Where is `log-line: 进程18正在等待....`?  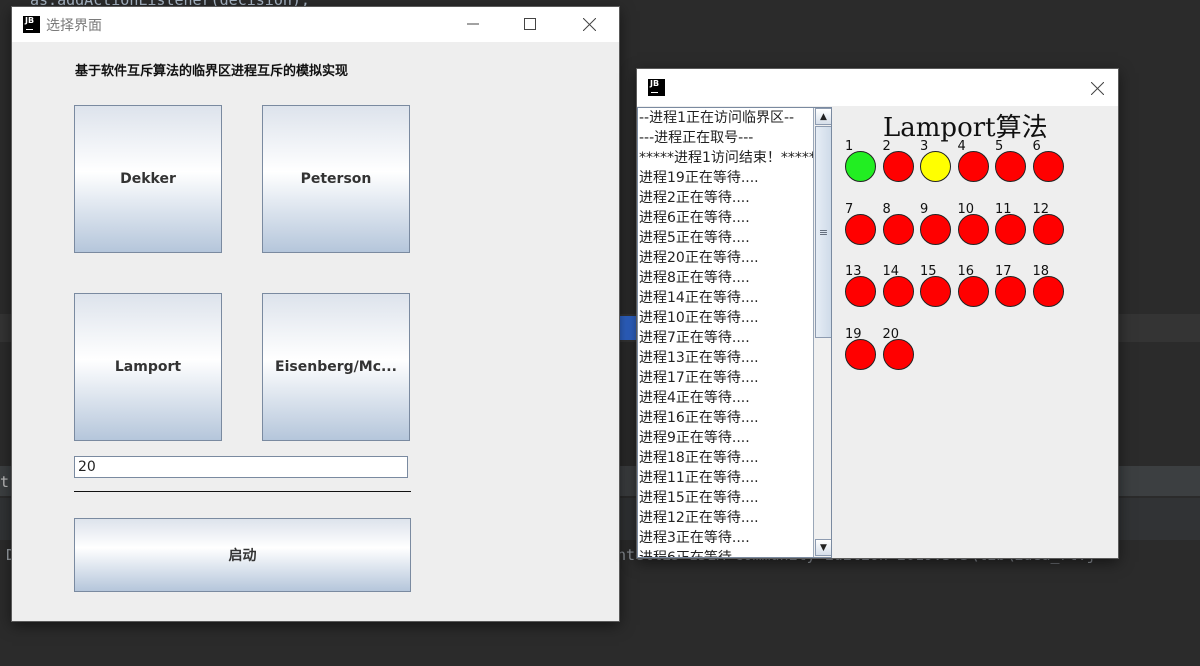
log-line: 进程18正在等待.... is located at coordinates (699, 458).